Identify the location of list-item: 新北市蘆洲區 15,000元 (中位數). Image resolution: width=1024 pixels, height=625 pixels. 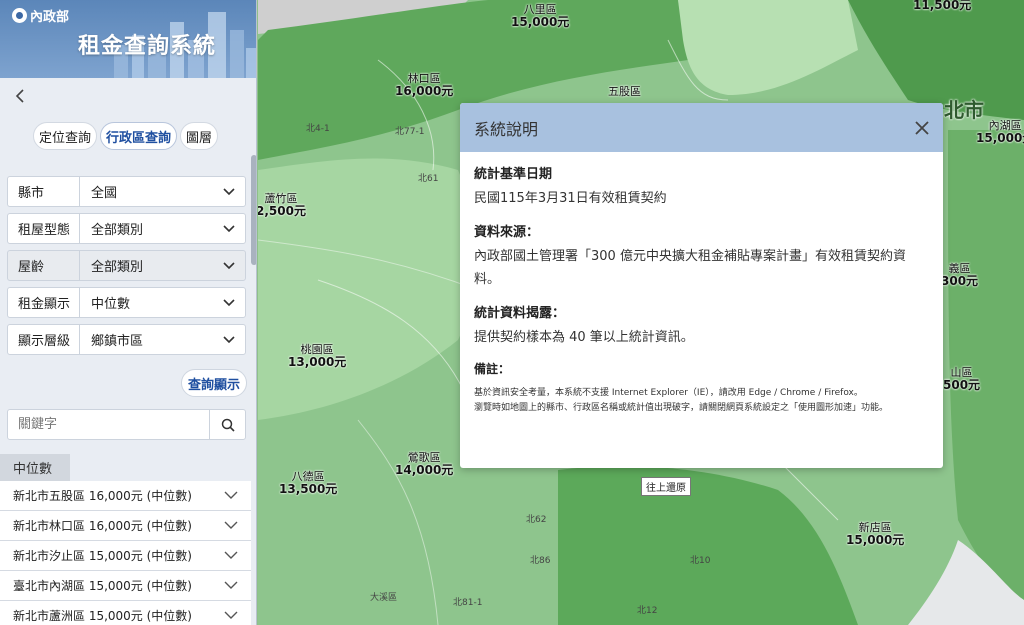
(125, 613).